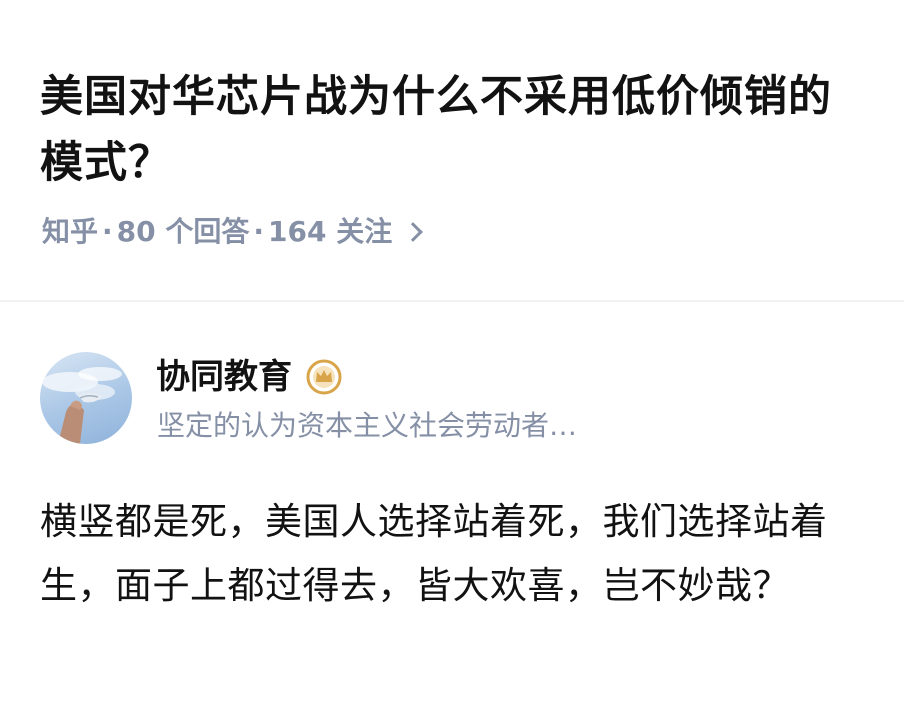 This screenshot has width=904, height=718. I want to click on chevron-right-icon, so click(413, 232).